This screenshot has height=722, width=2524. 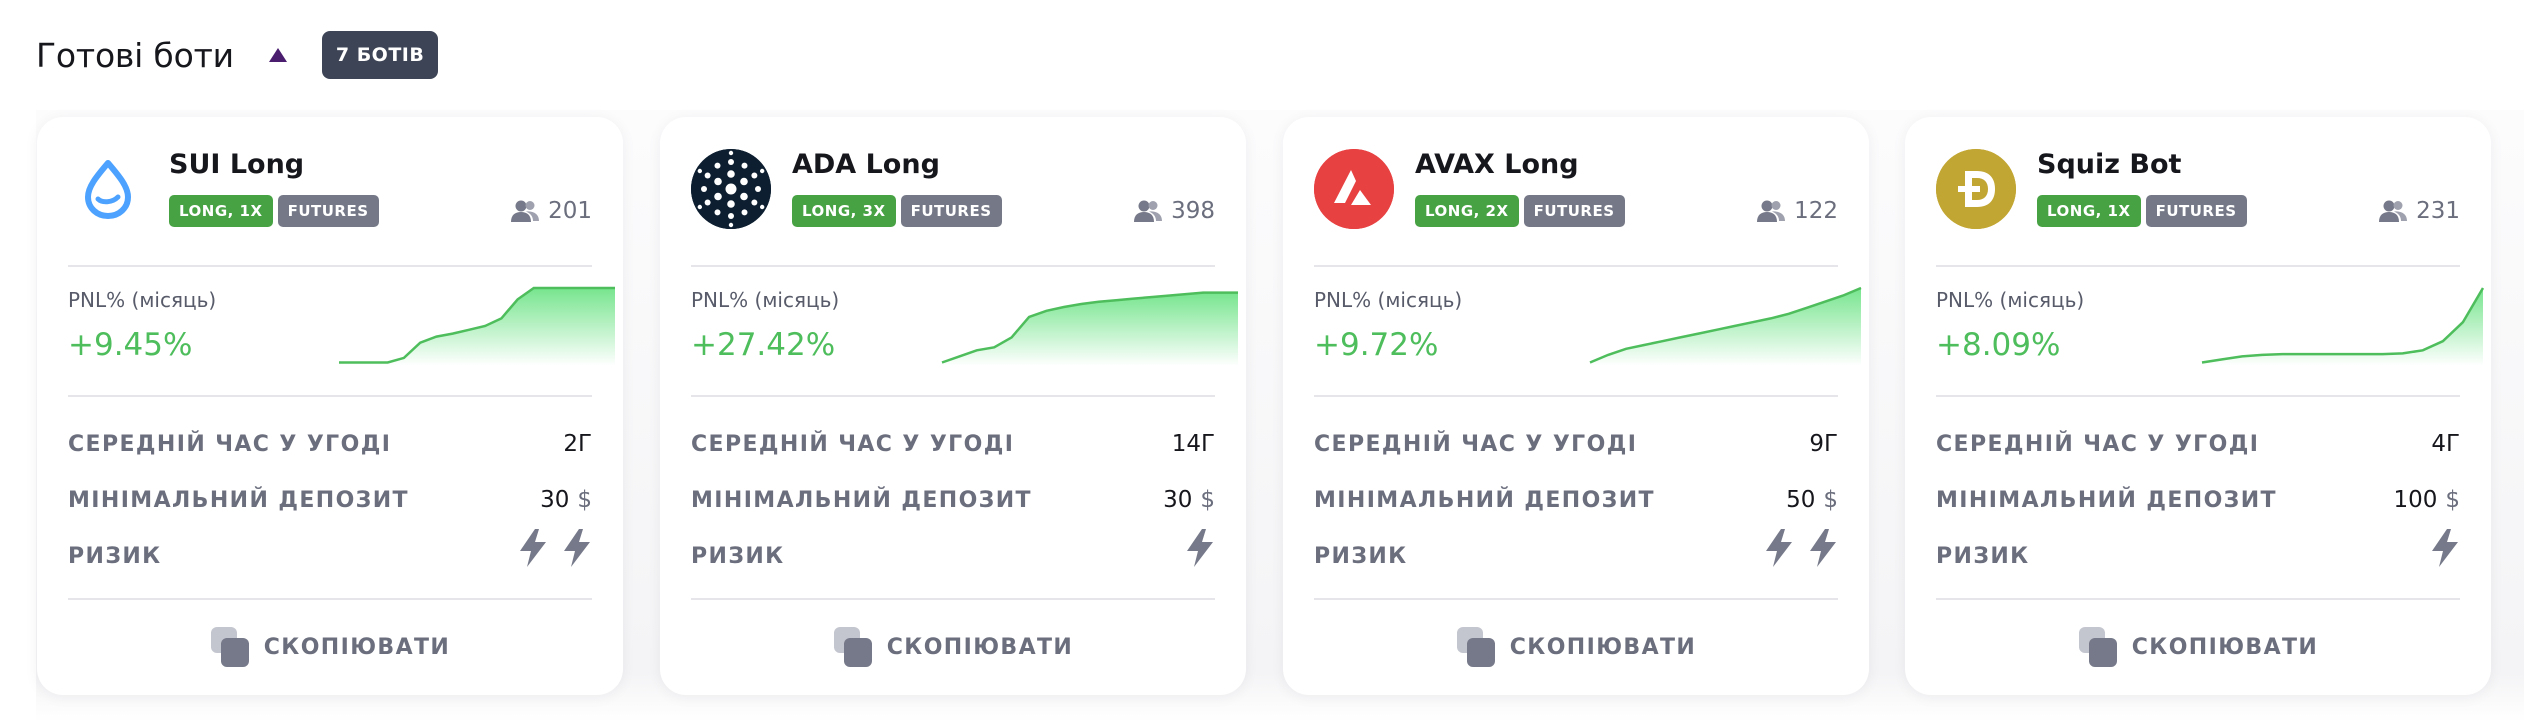 I want to click on avg-time-value: 4Г, so click(x=2445, y=444).